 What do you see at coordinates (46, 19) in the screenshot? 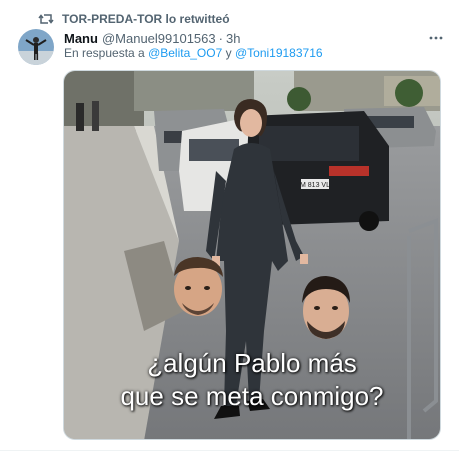
I see `retweet-icon` at bounding box center [46, 19].